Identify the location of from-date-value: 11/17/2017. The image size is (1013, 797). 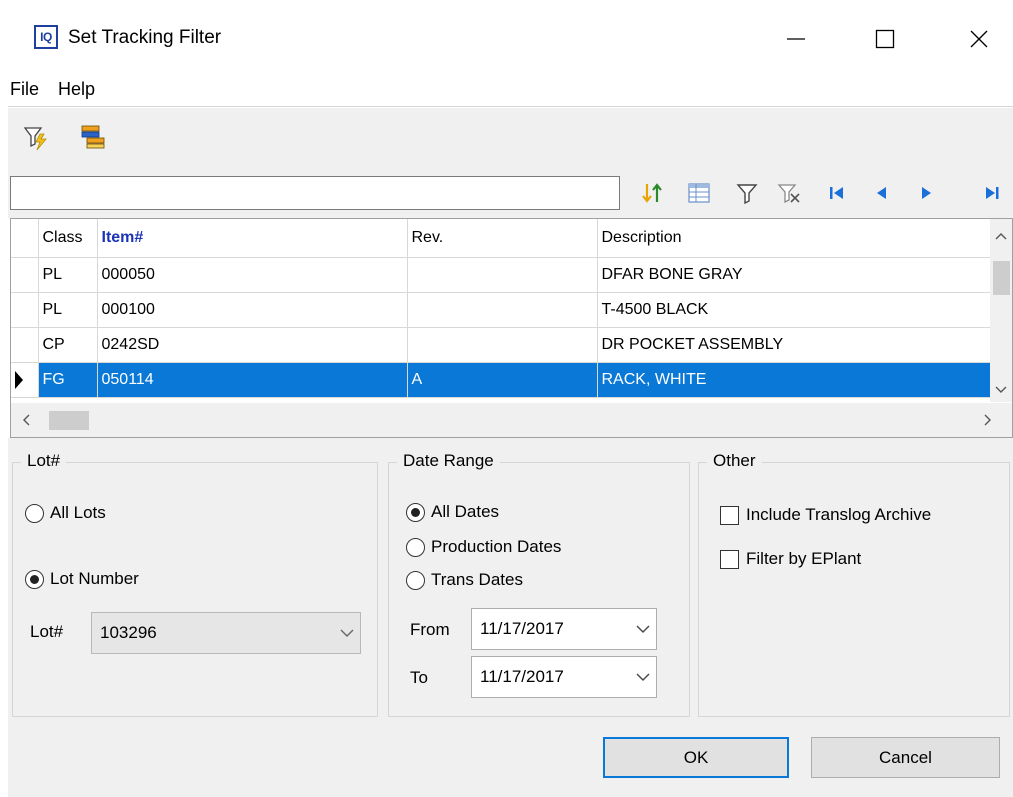
(522, 628).